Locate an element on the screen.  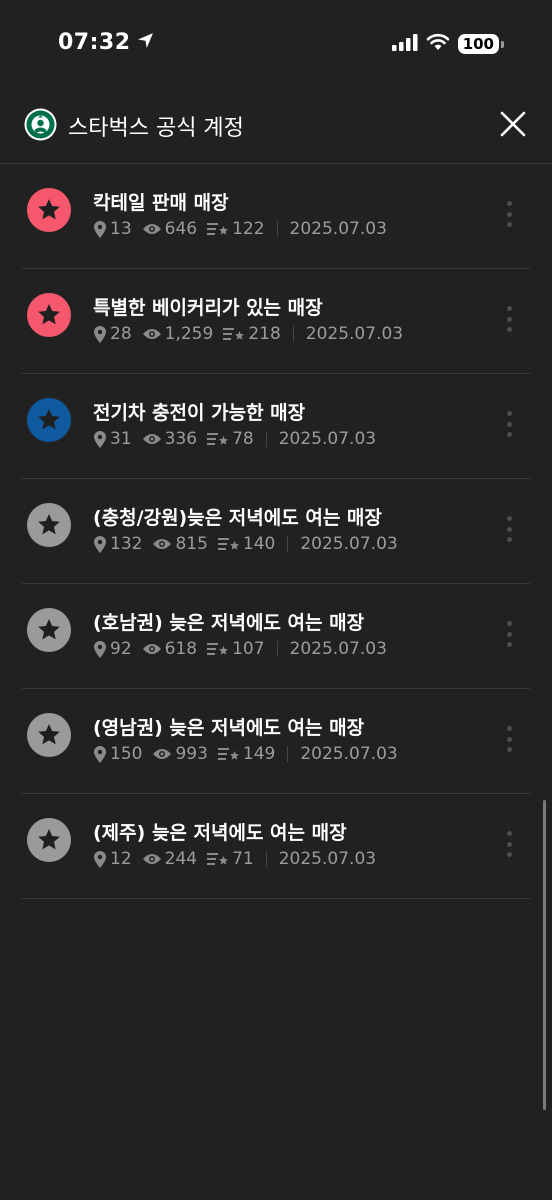
list-item-title: 칵테일 판매 매장 is located at coordinates (161, 203).